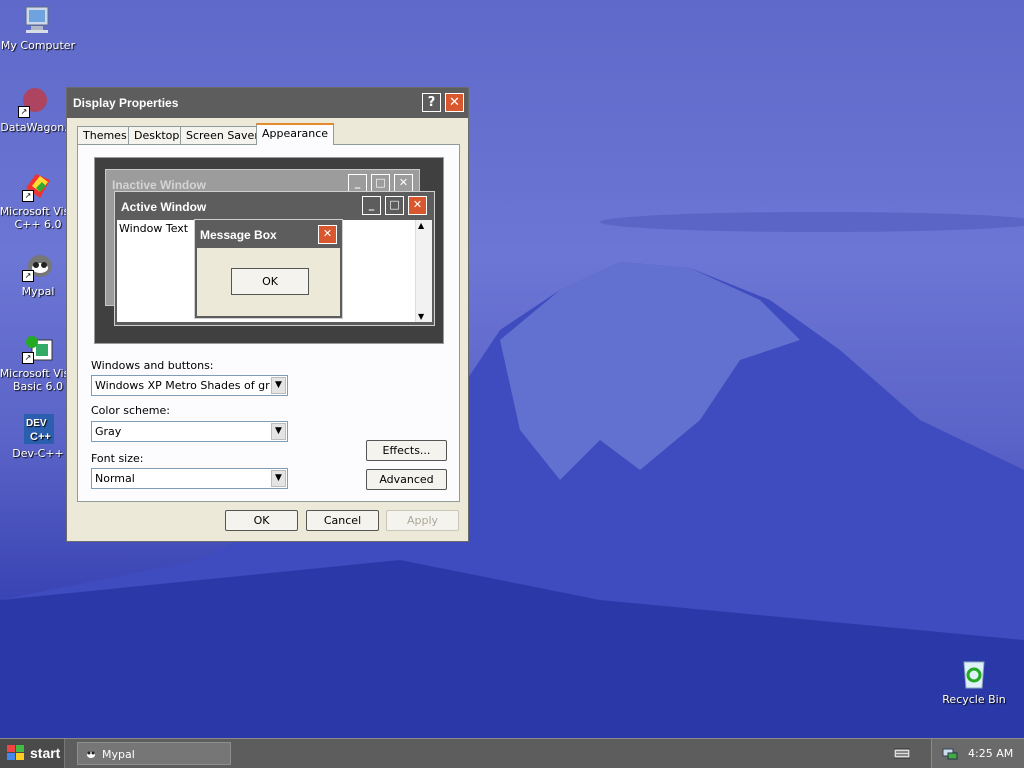 The height and width of the screenshot is (768, 1024). Describe the element at coordinates (108, 431) in the screenshot. I see `color-scheme-value: Gray` at that location.